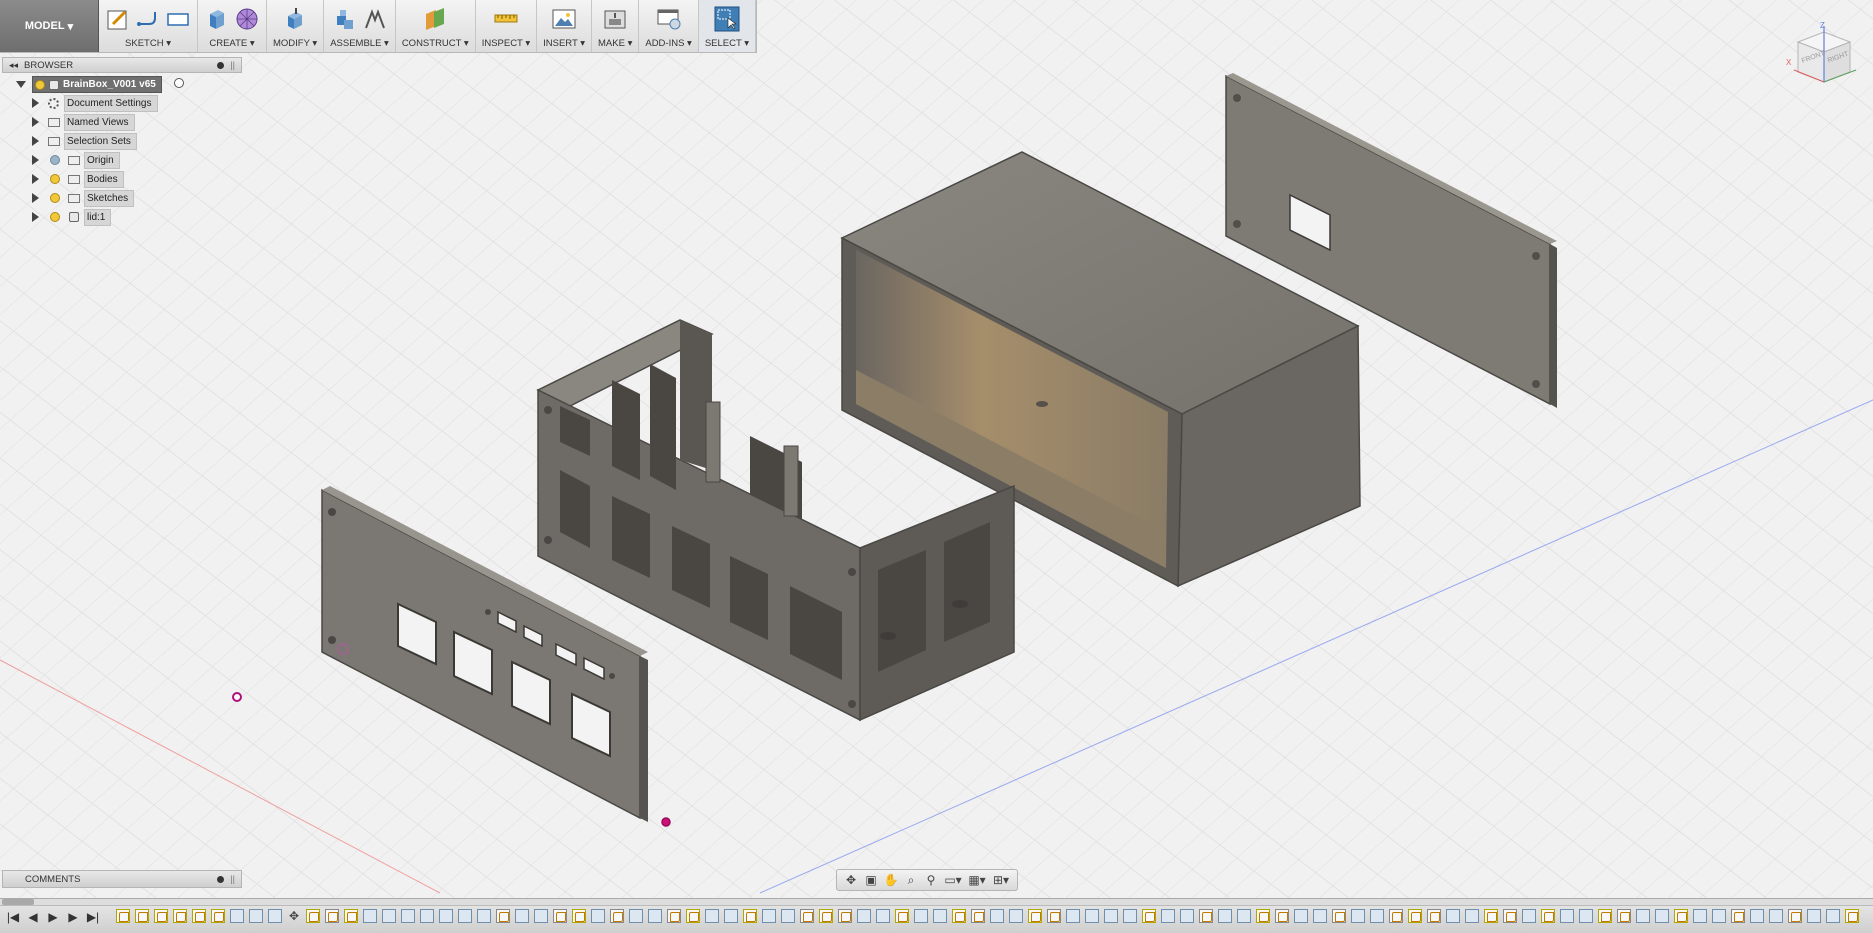  What do you see at coordinates (977, 880) in the screenshot?
I see `grid-settings-icon: ▦▾` at bounding box center [977, 880].